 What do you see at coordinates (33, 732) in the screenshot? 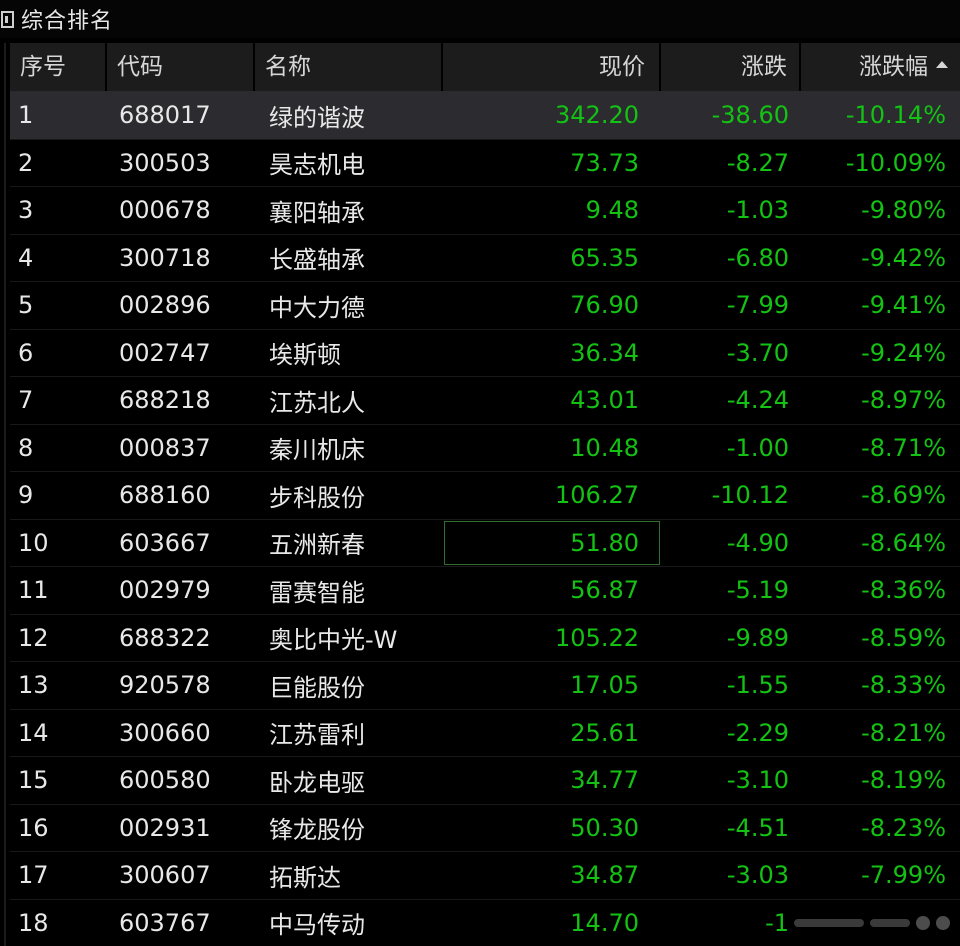
I see `cell-index: 14` at bounding box center [33, 732].